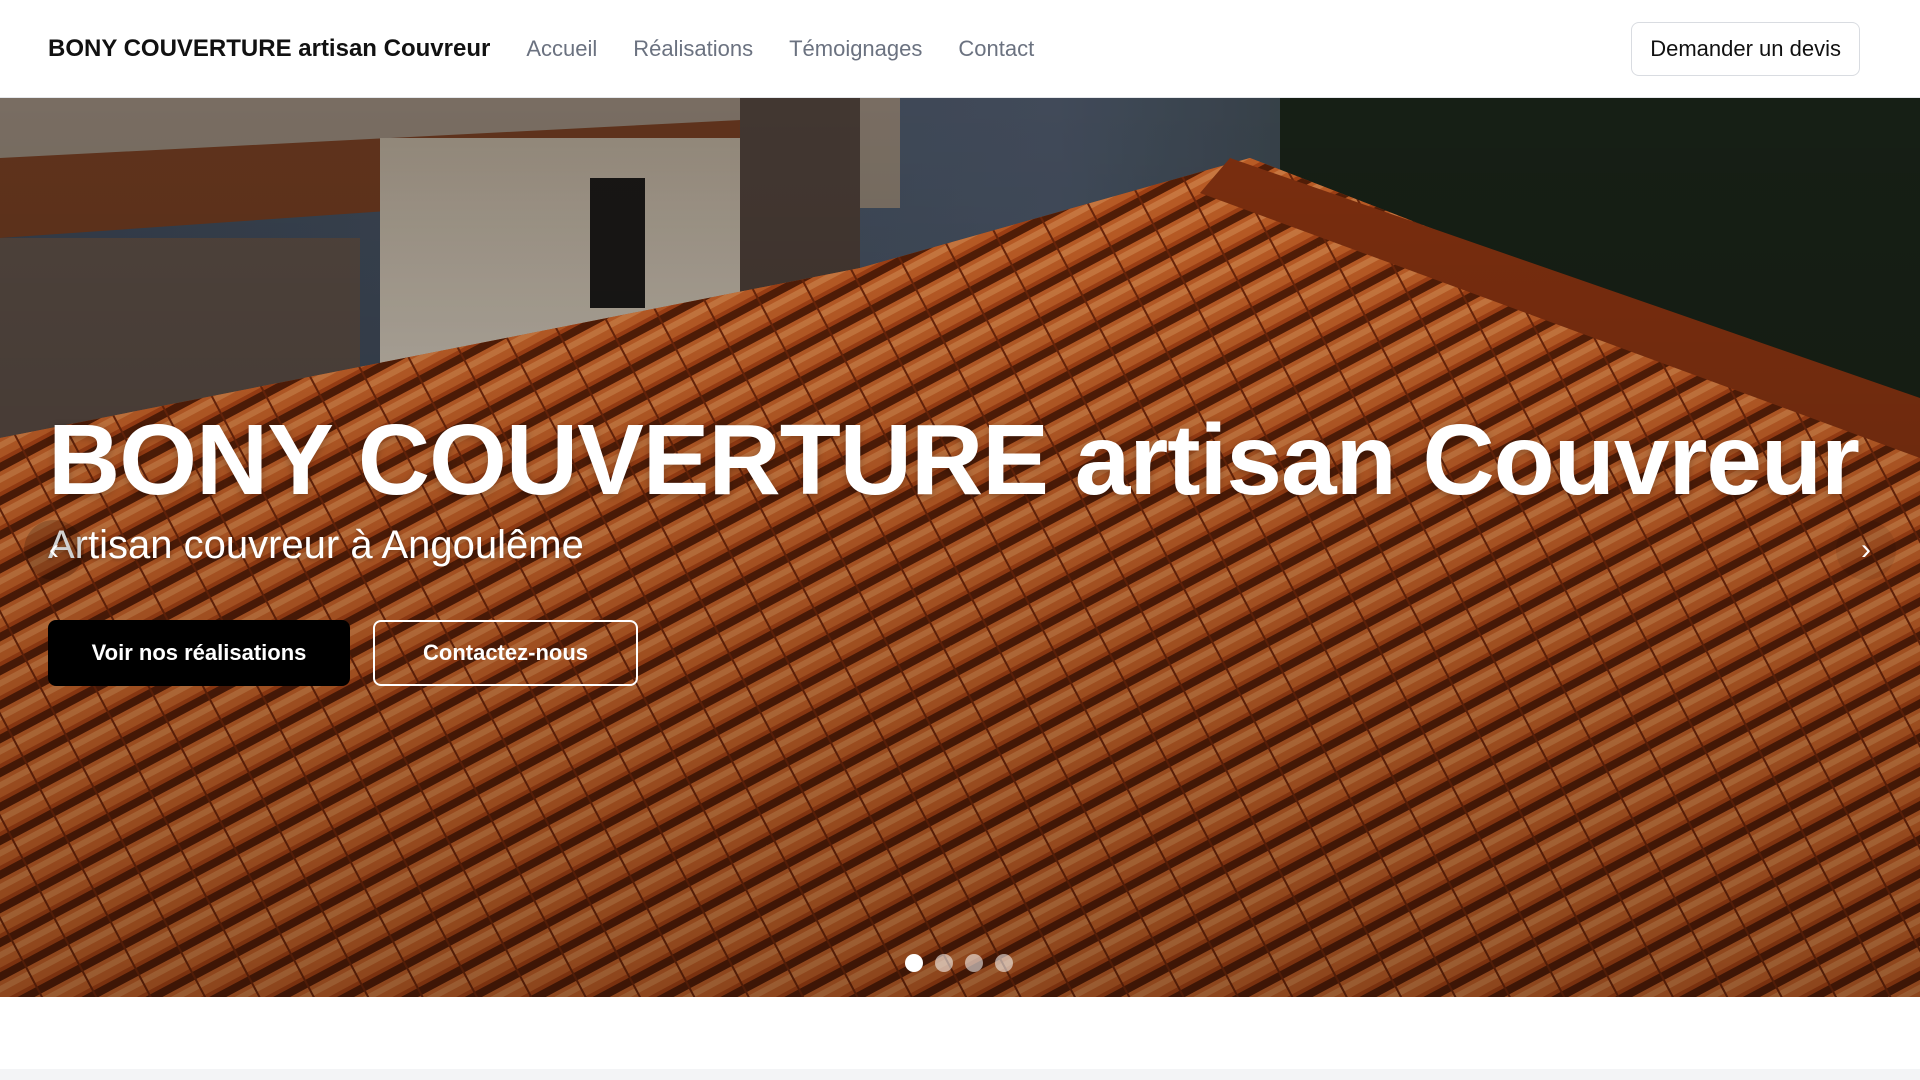  I want to click on main-nav: Accueil Réalisations Témoignages Contact, so click(798, 49).